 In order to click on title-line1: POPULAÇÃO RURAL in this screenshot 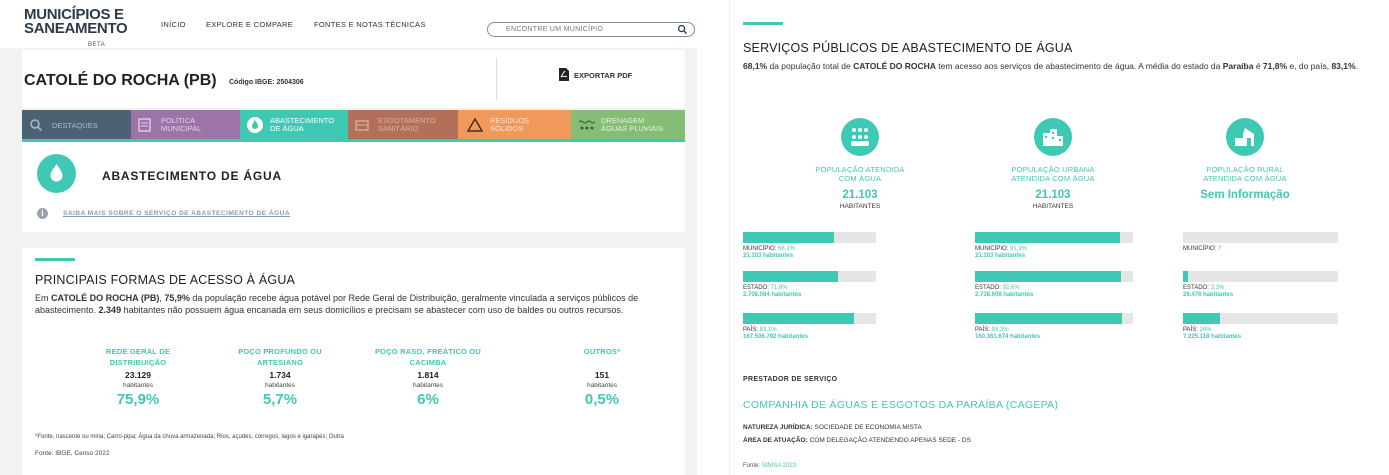, I will do `click(1245, 169)`.